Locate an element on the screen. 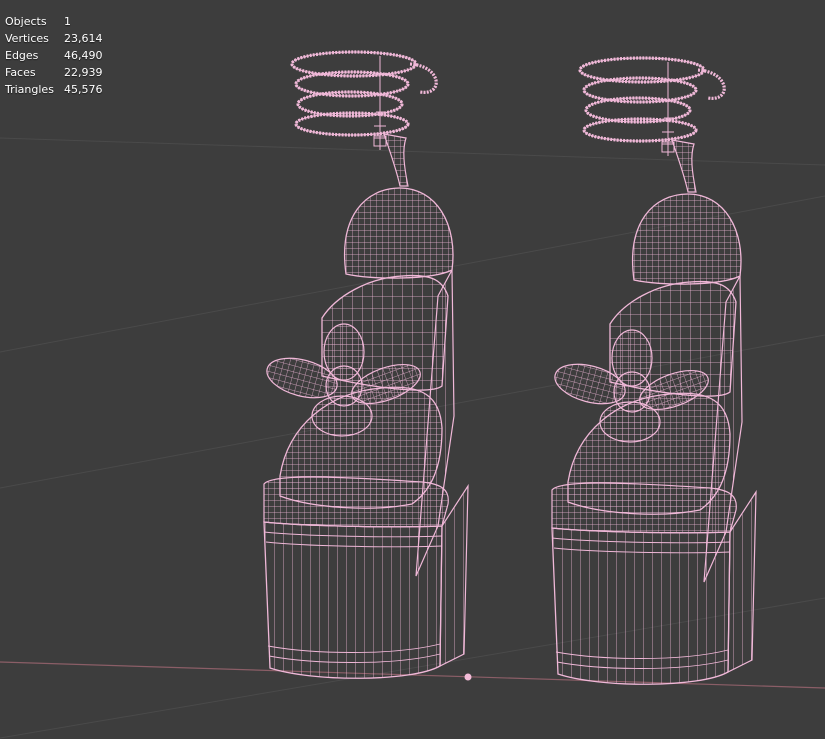  stat-row-objects: Objects 1 is located at coordinates (54, 21).